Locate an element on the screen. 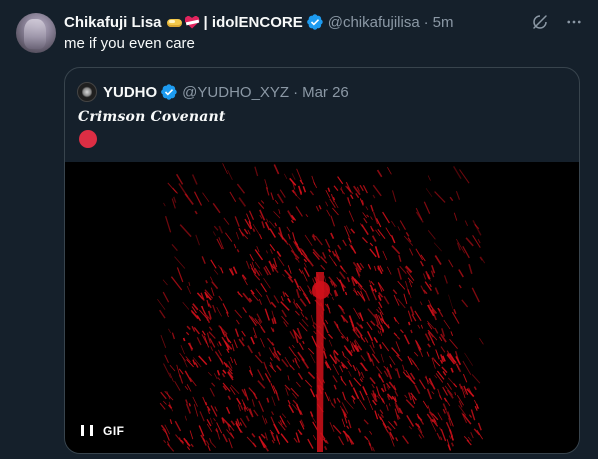  red-circle-emoji is located at coordinates (88, 139).